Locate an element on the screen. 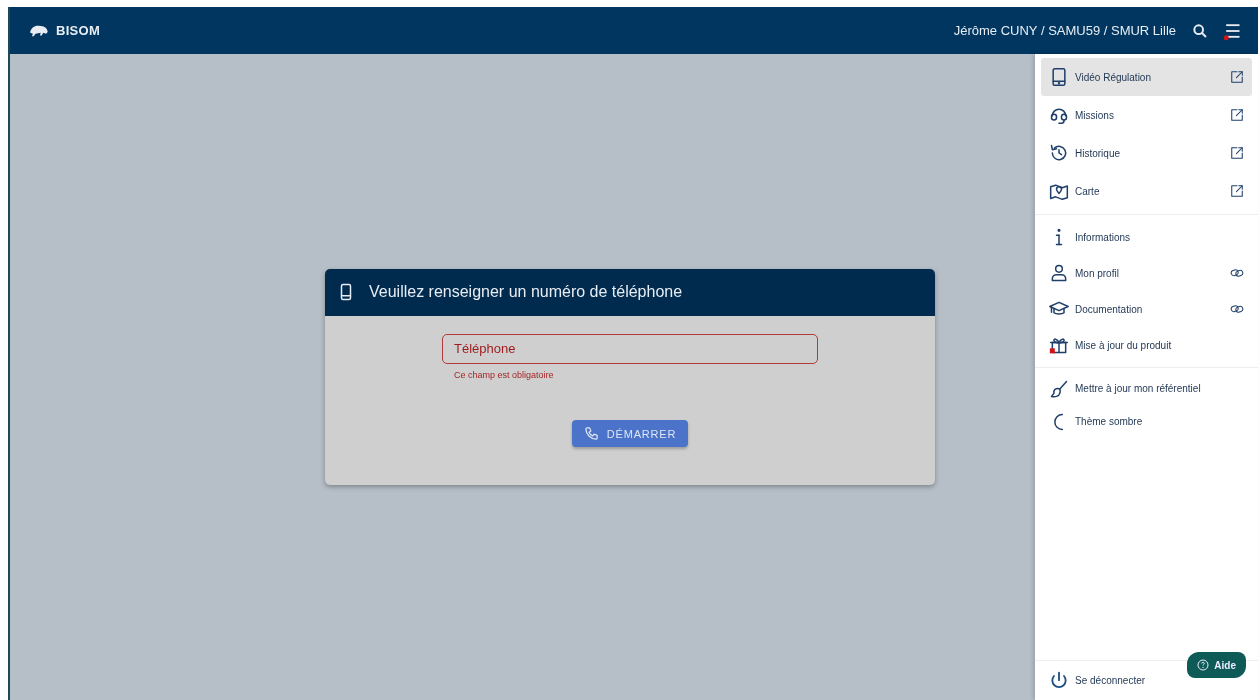  question-icon is located at coordinates (1203, 665).